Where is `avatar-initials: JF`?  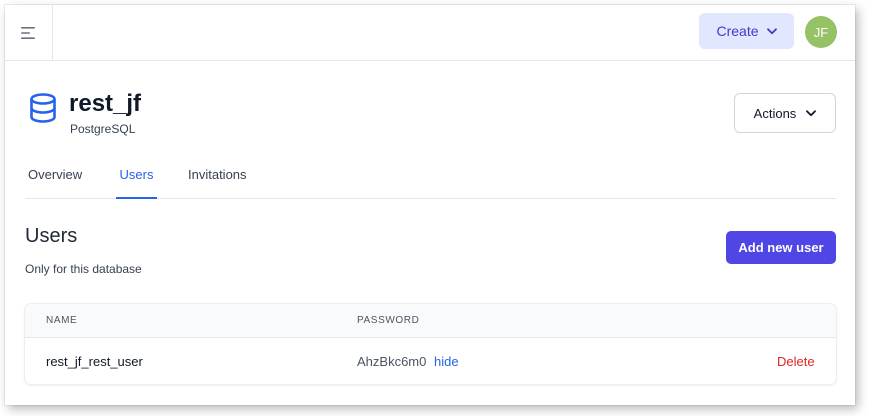 avatar-initials: JF is located at coordinates (821, 32).